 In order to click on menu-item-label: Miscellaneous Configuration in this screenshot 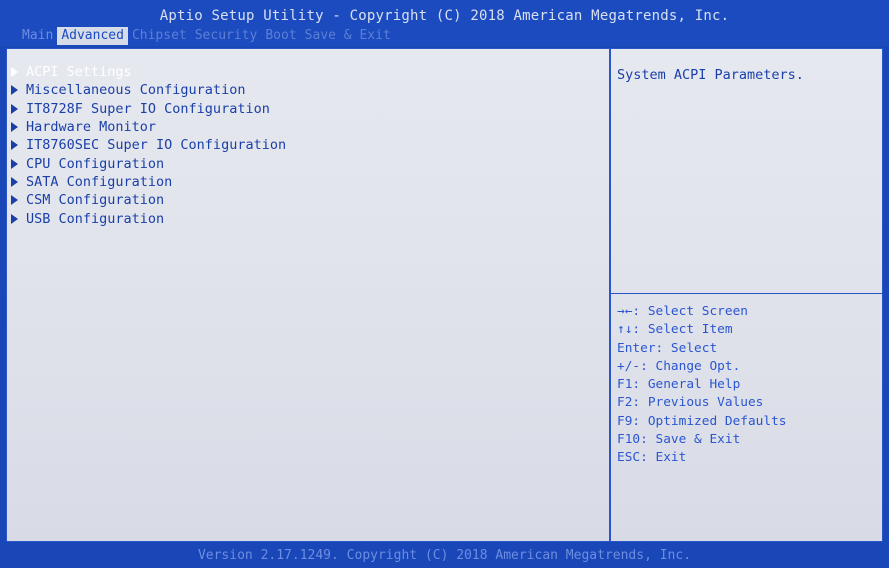, I will do `click(136, 90)`.